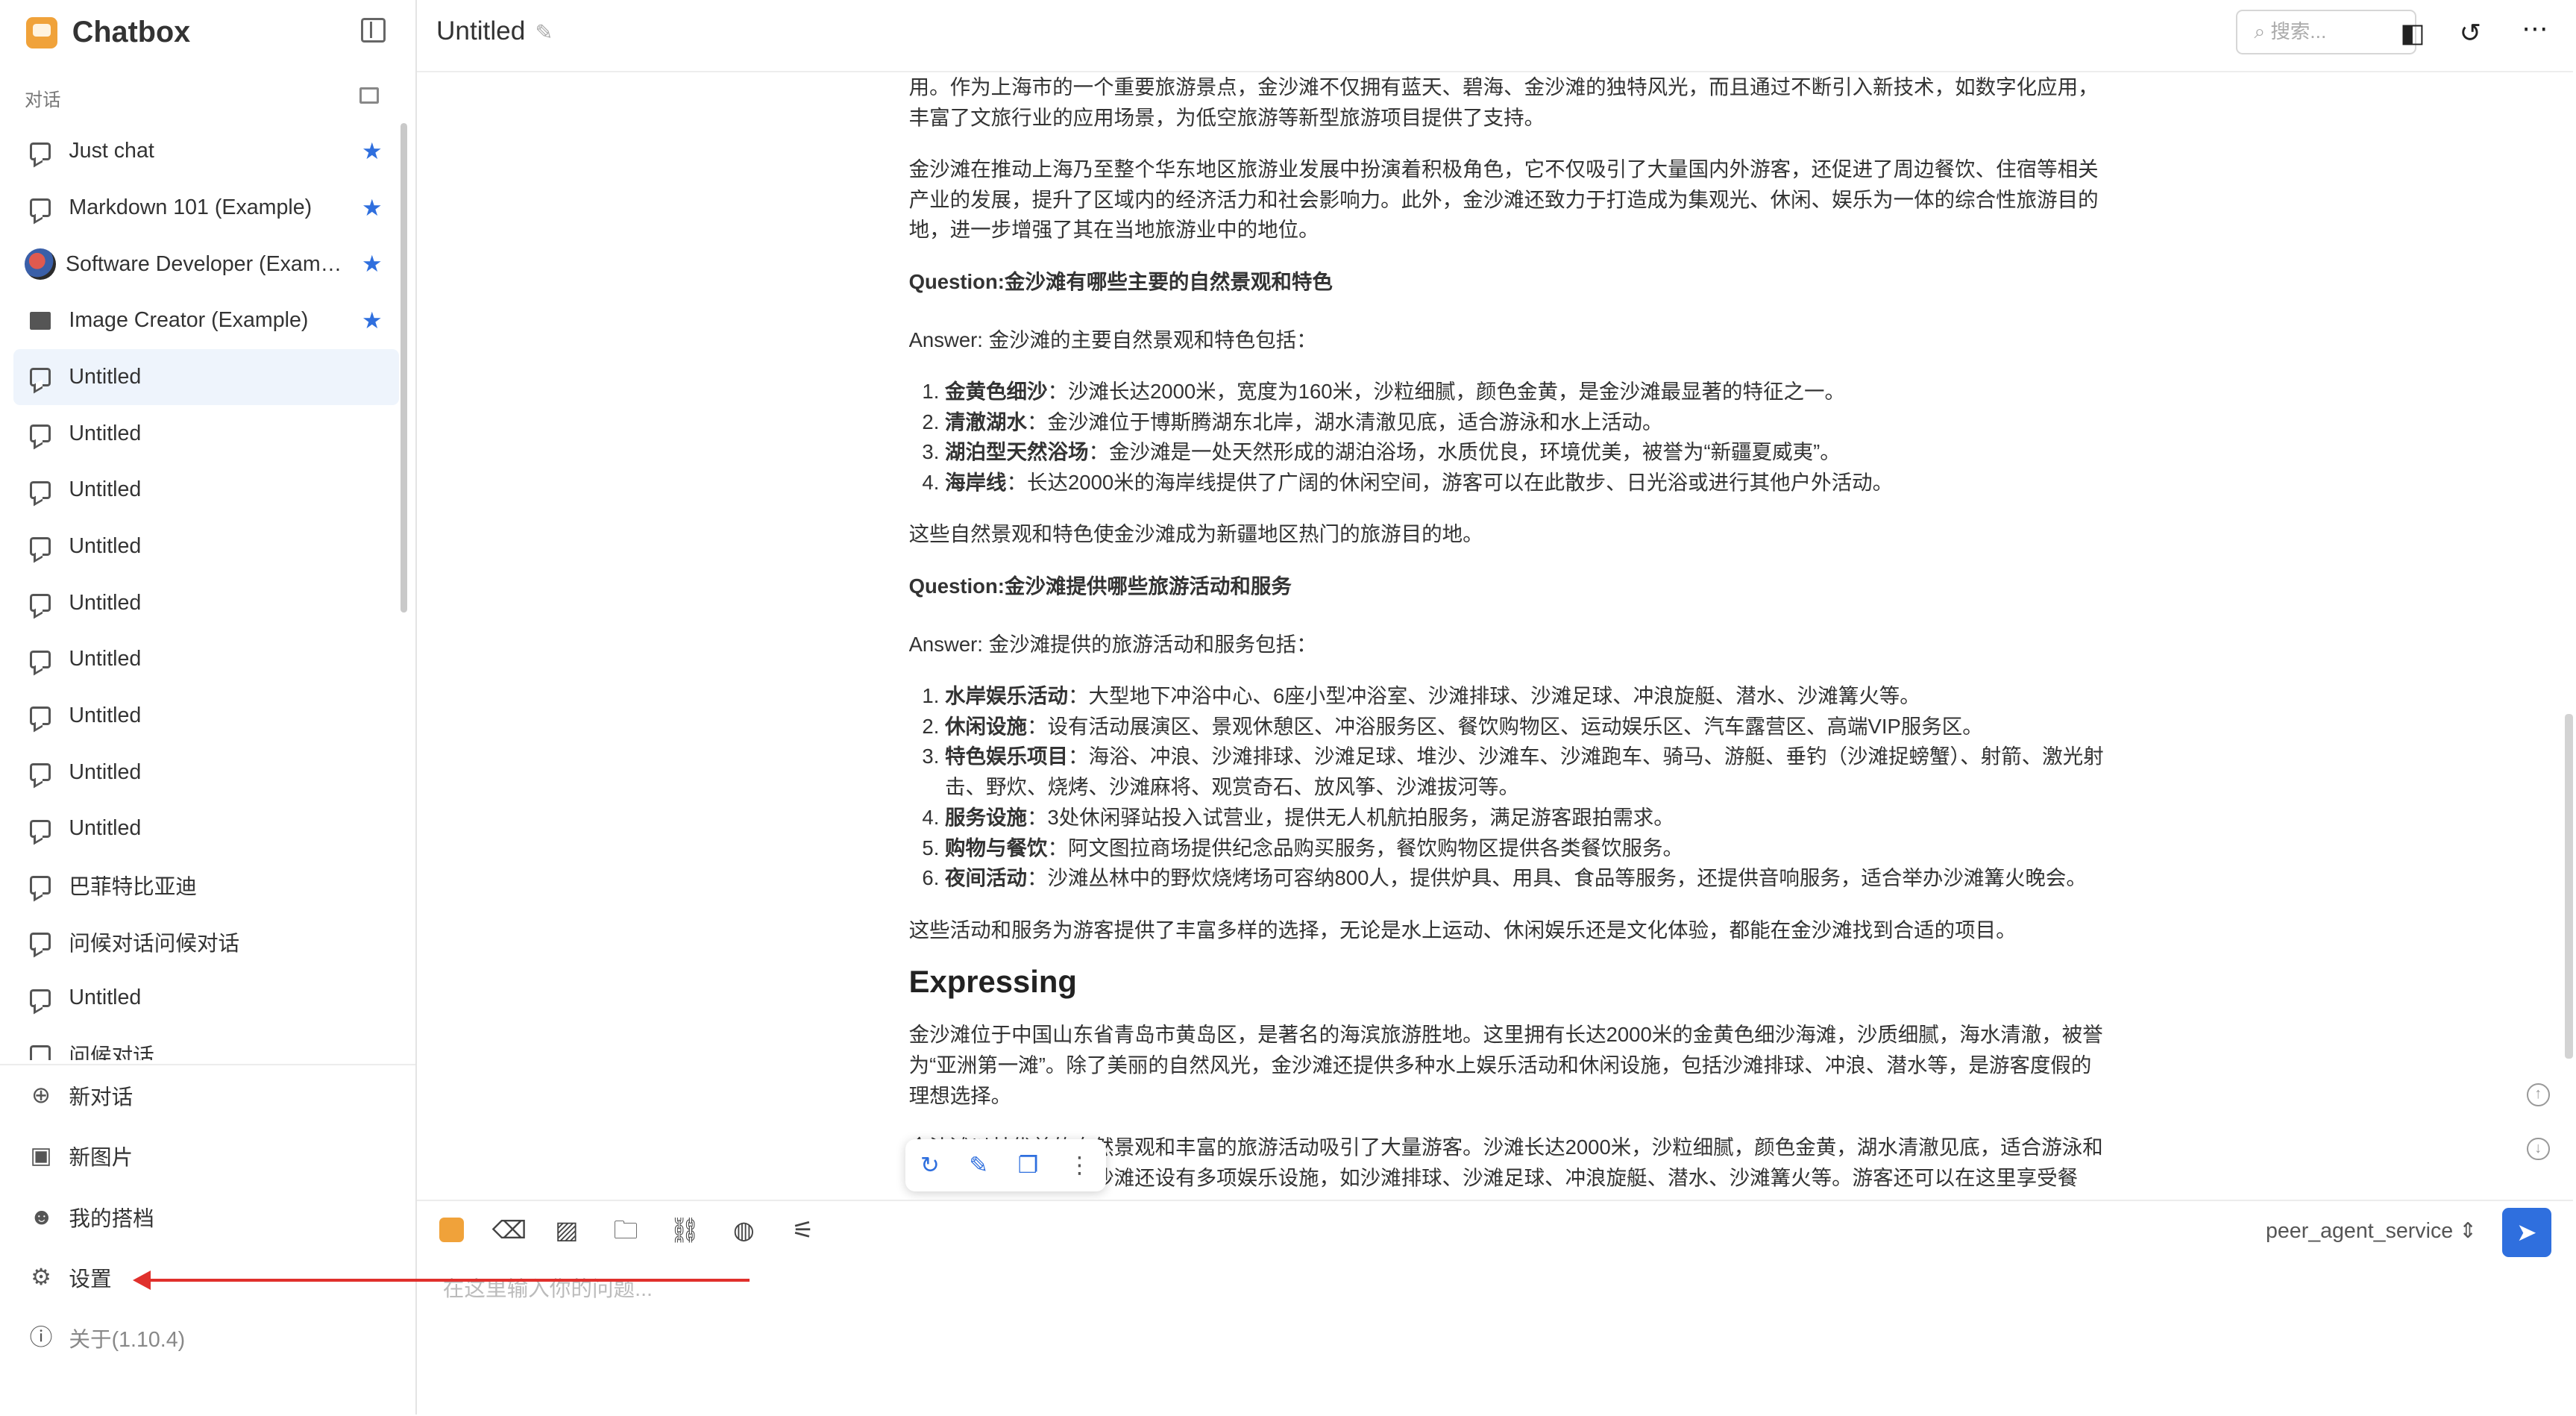 The height and width of the screenshot is (1416, 2576). I want to click on content-scrollbar, so click(2569, 886).